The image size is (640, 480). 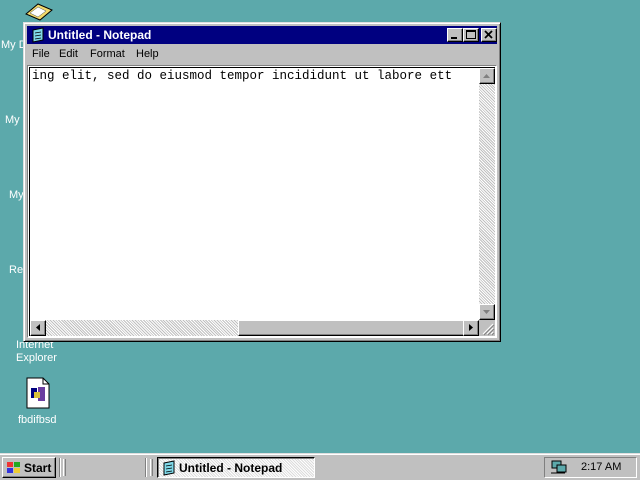 I want to click on scroll-up-button, so click(x=487, y=76).